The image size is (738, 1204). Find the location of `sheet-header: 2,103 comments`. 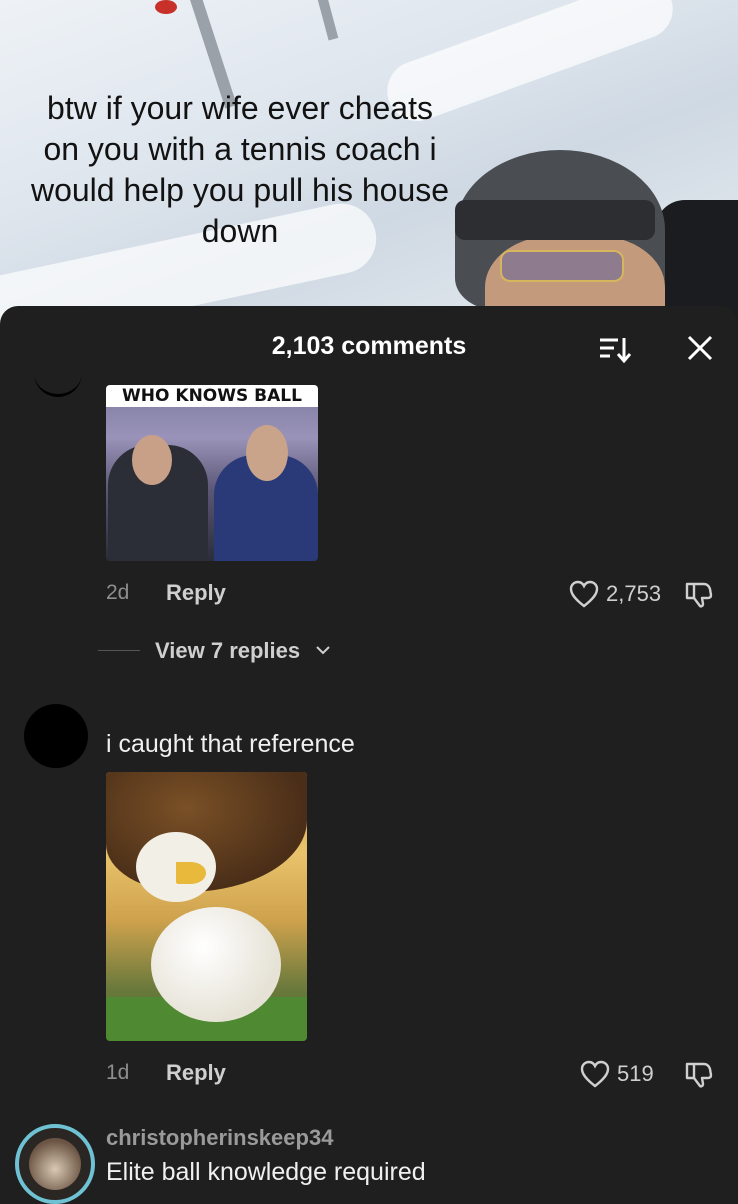

sheet-header: 2,103 comments is located at coordinates (369, 346).